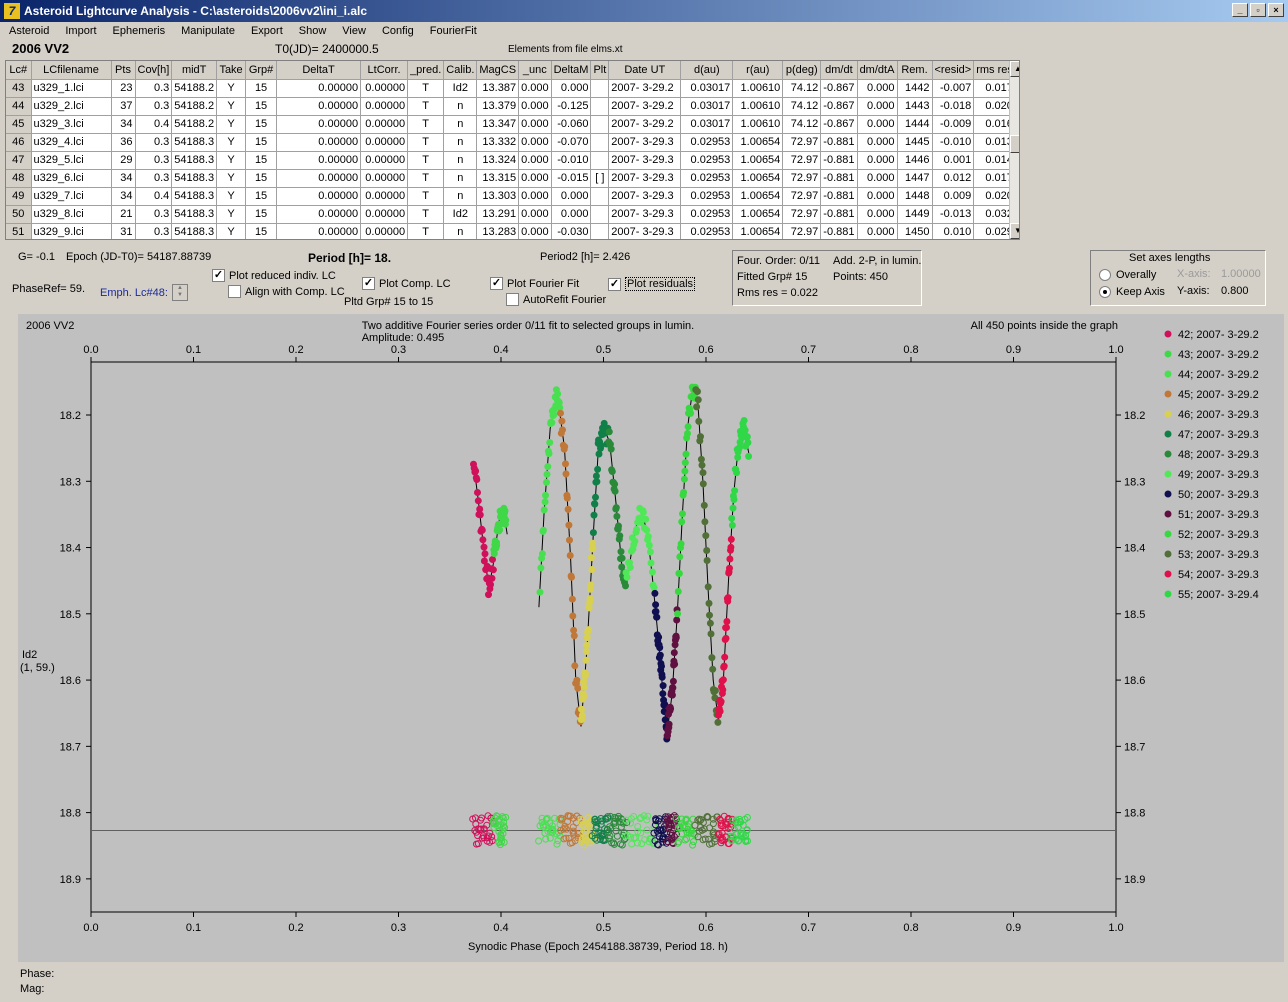 The height and width of the screenshot is (1002, 1288). I want to click on table-cell: -0.070, so click(571, 142).